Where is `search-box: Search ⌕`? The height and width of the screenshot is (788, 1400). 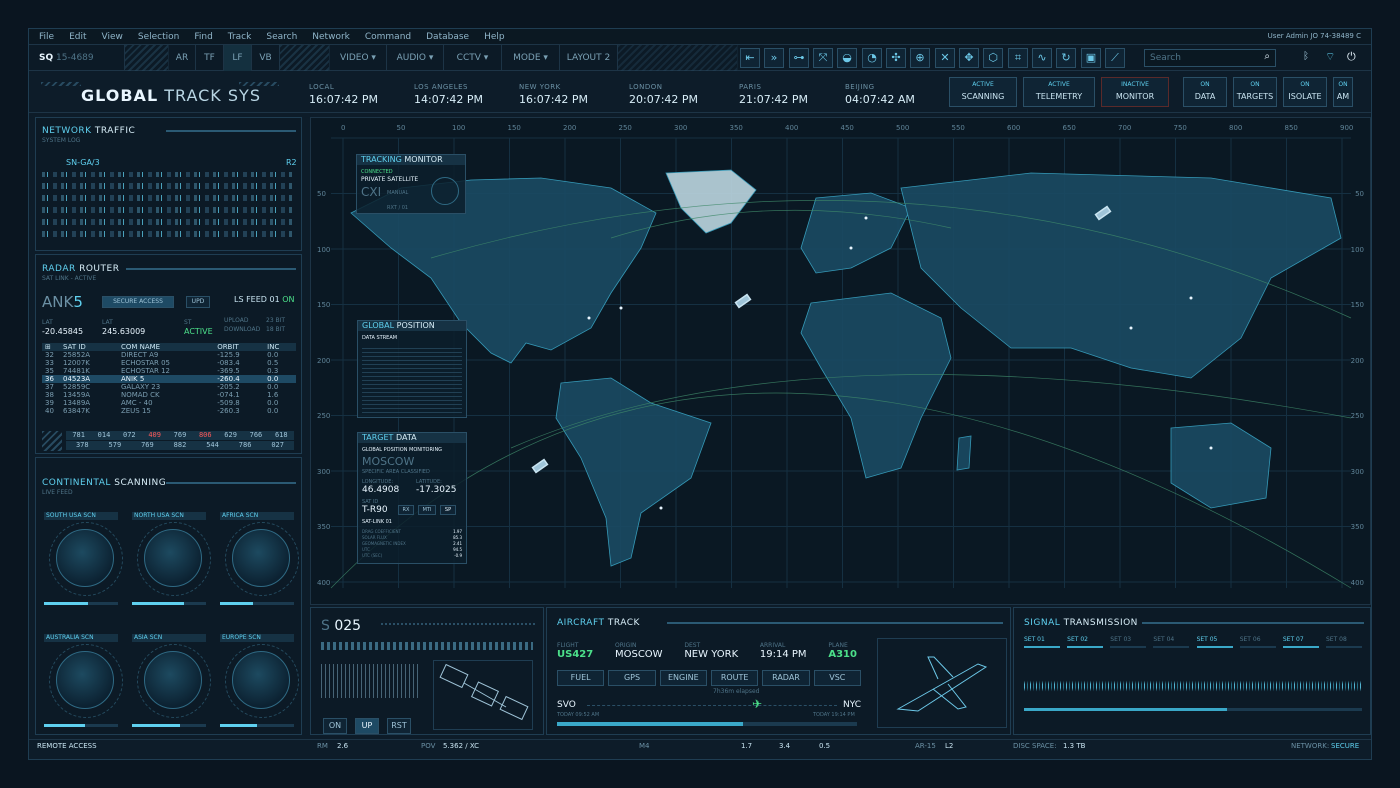 search-box: Search ⌕ is located at coordinates (1210, 58).